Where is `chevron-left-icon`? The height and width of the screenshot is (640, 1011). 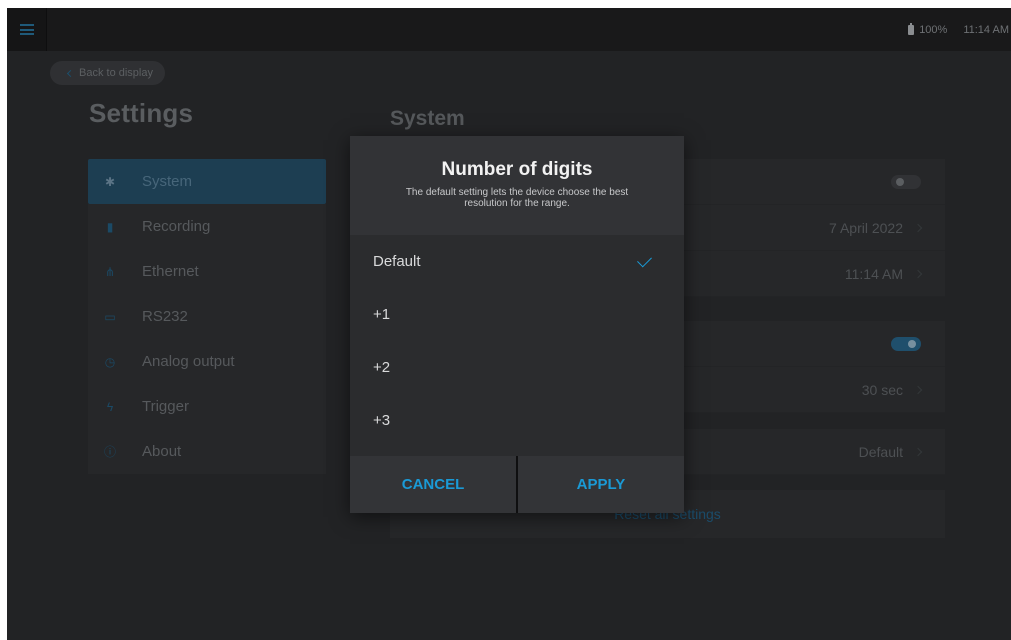 chevron-left-icon is located at coordinates (70, 73).